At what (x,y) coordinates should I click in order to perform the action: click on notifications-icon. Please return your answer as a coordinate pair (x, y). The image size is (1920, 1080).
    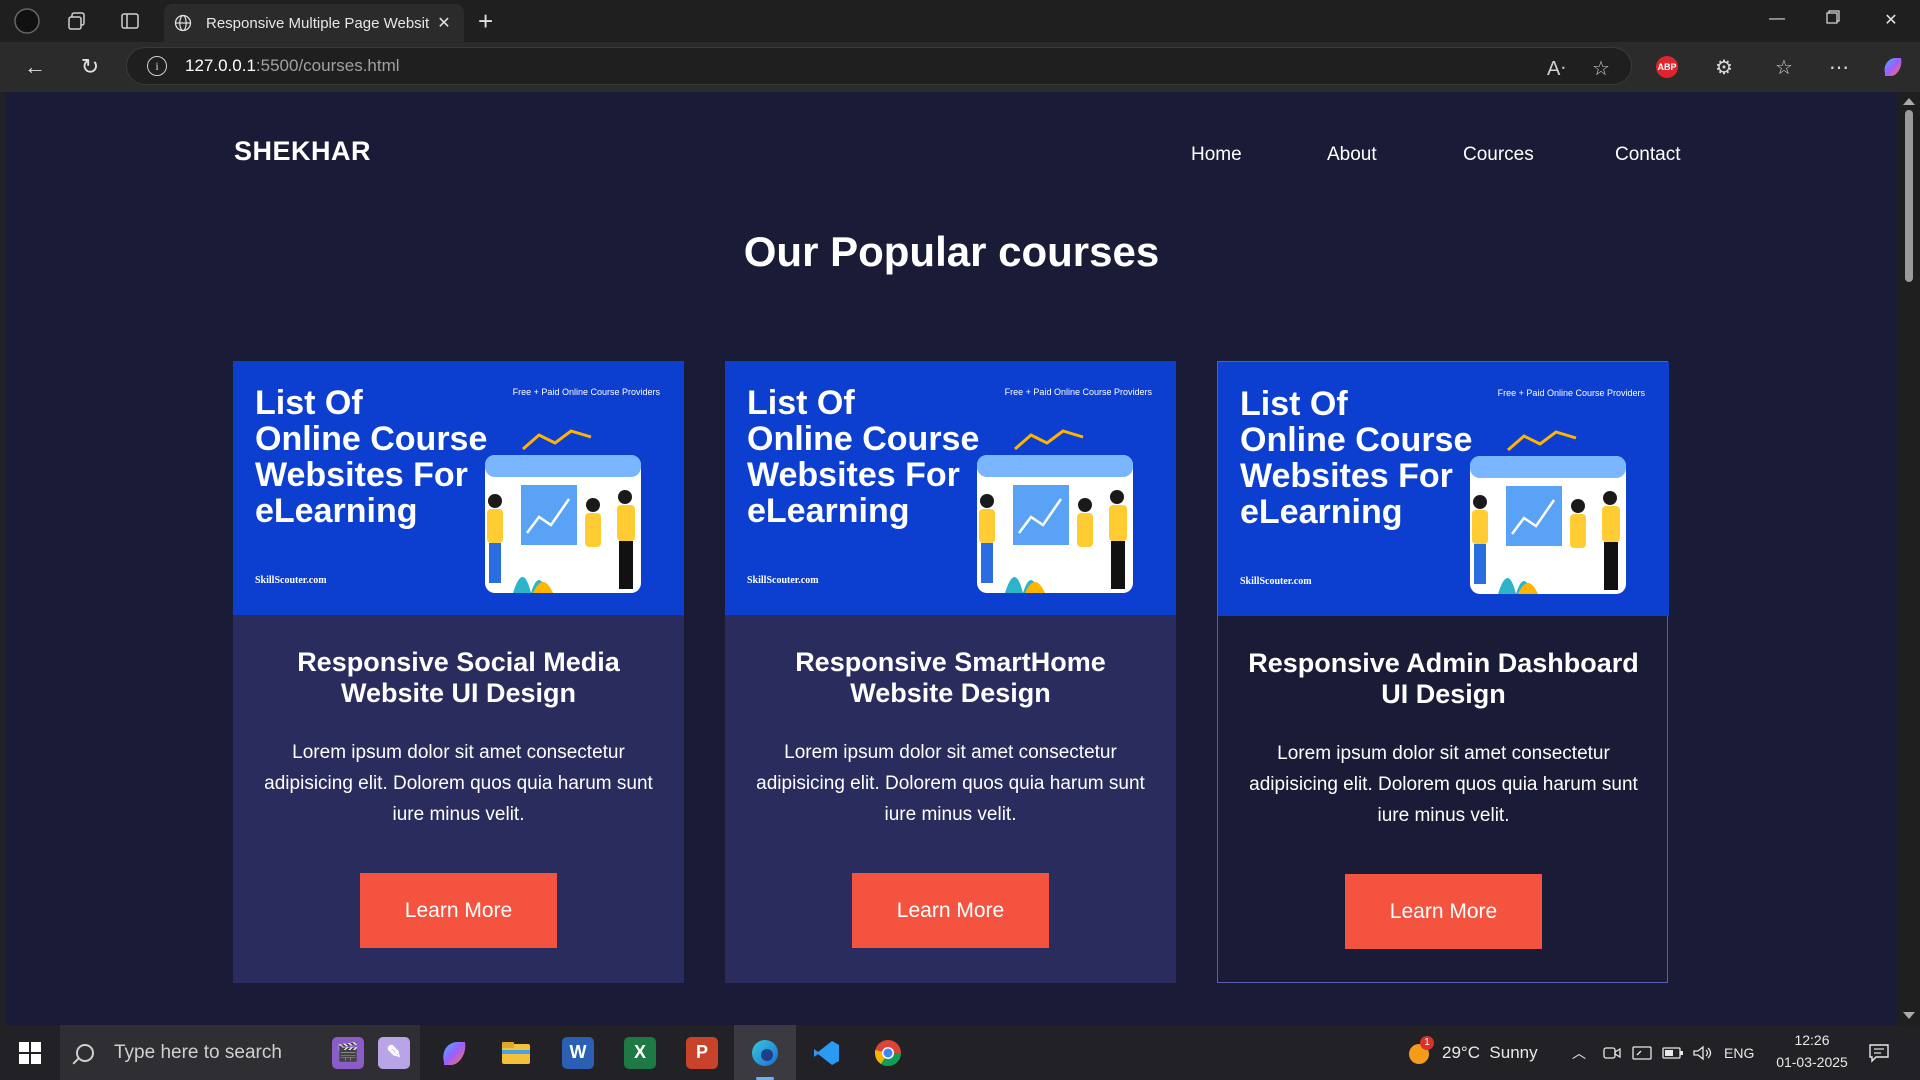
    Looking at the image, I should click on (1879, 1052).